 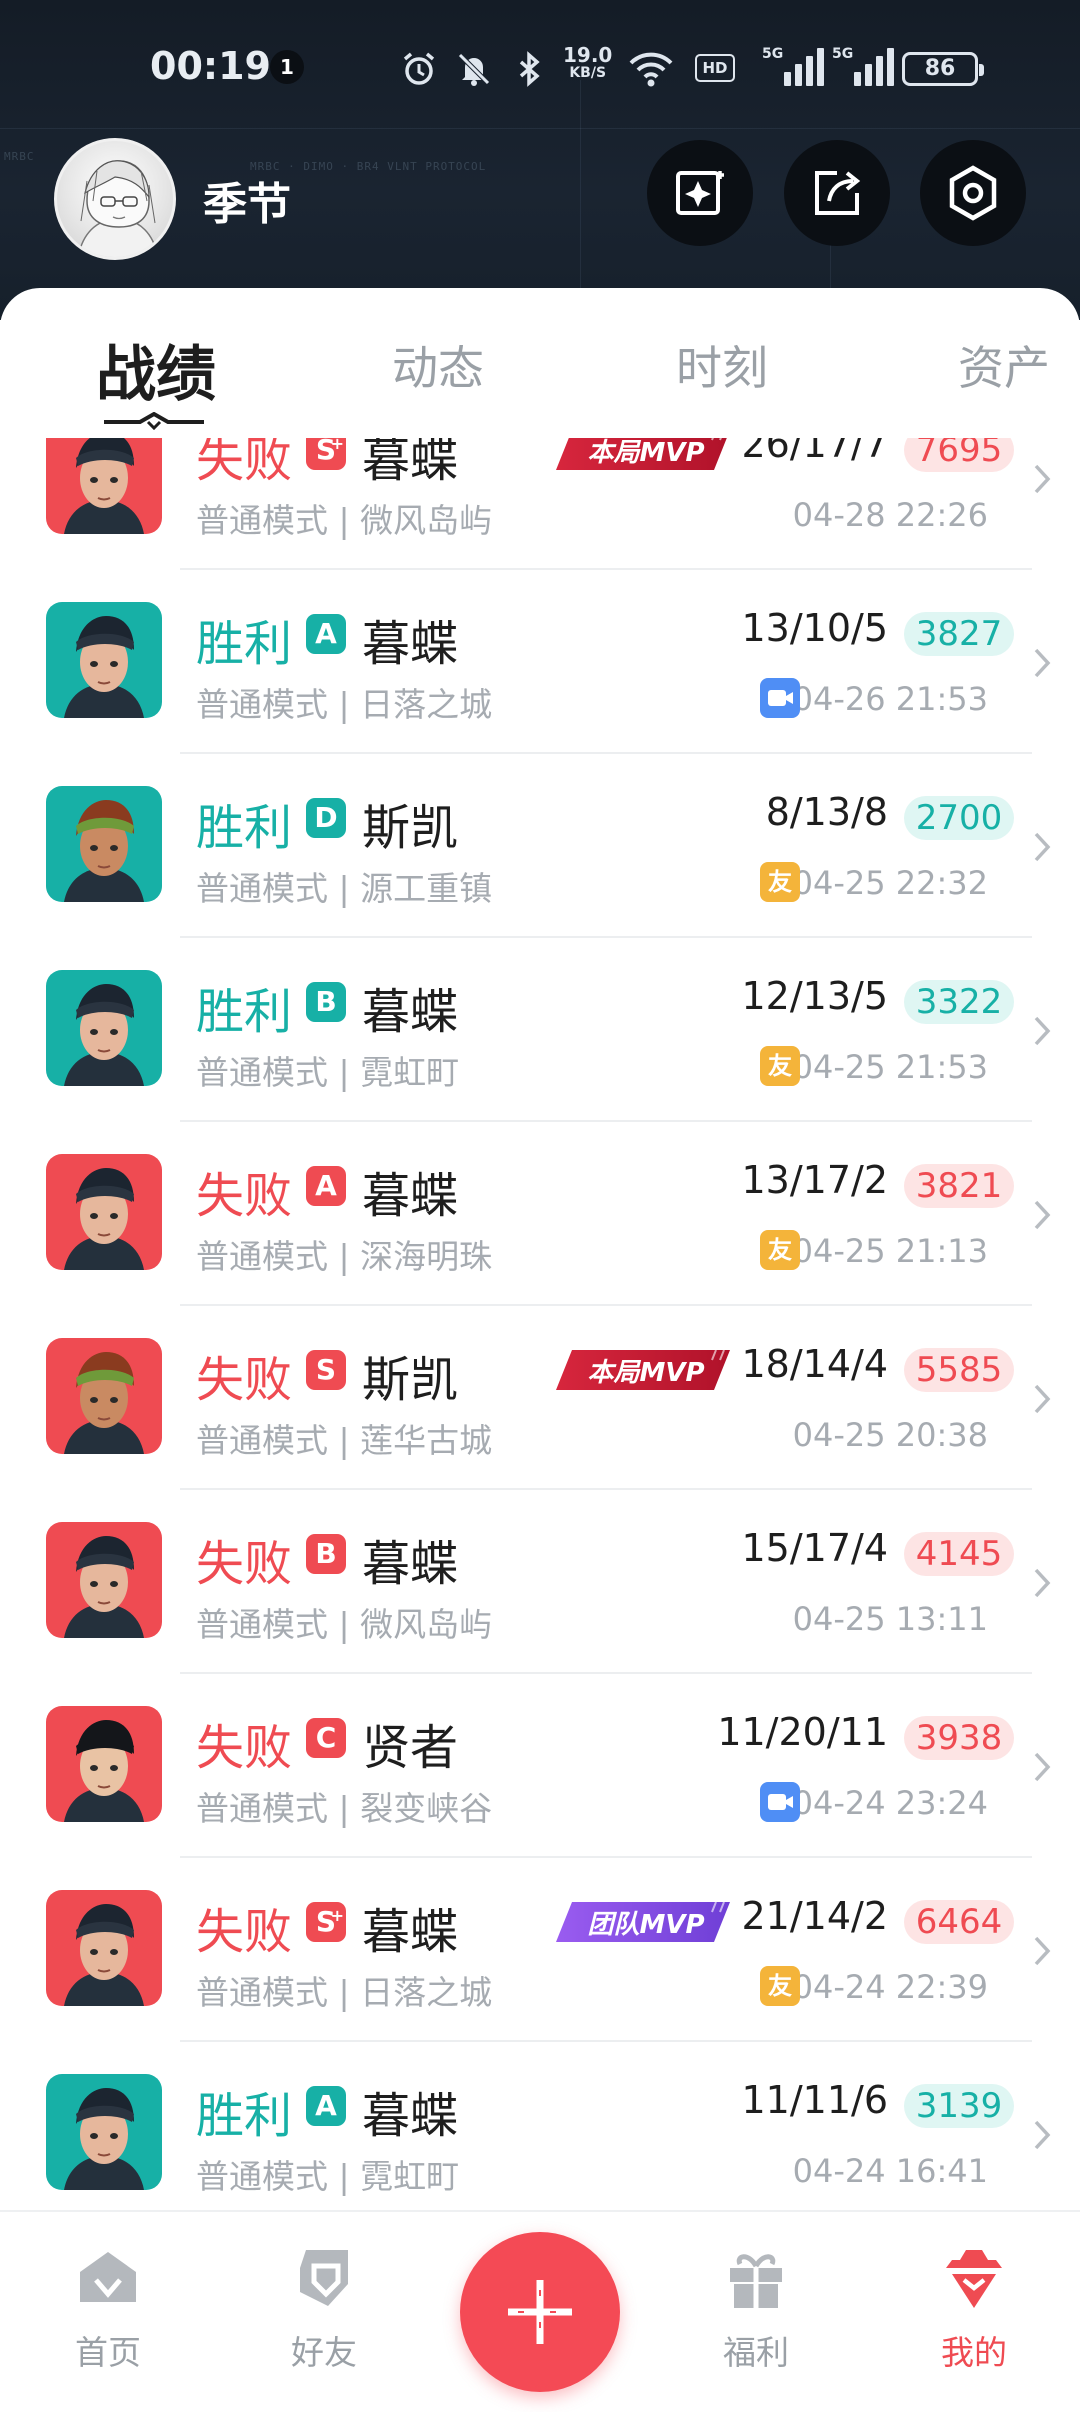 I want to click on create-post-button, so click(x=540, y=2312).